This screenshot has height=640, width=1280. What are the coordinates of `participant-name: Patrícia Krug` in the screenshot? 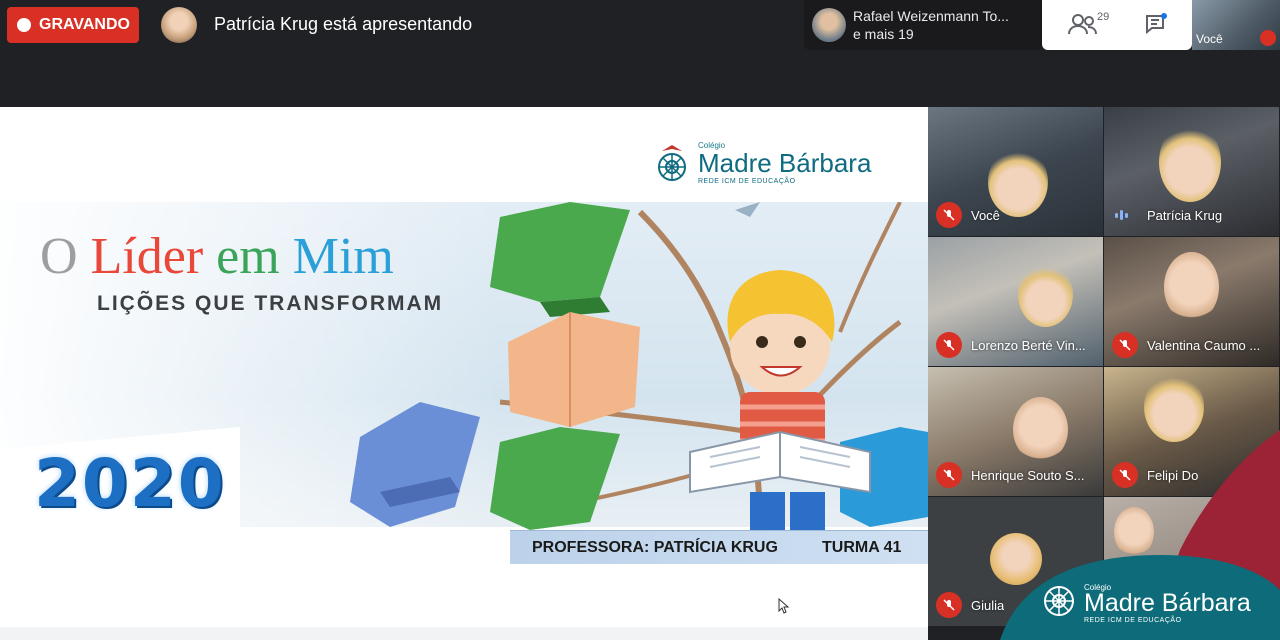 It's located at (1185, 215).